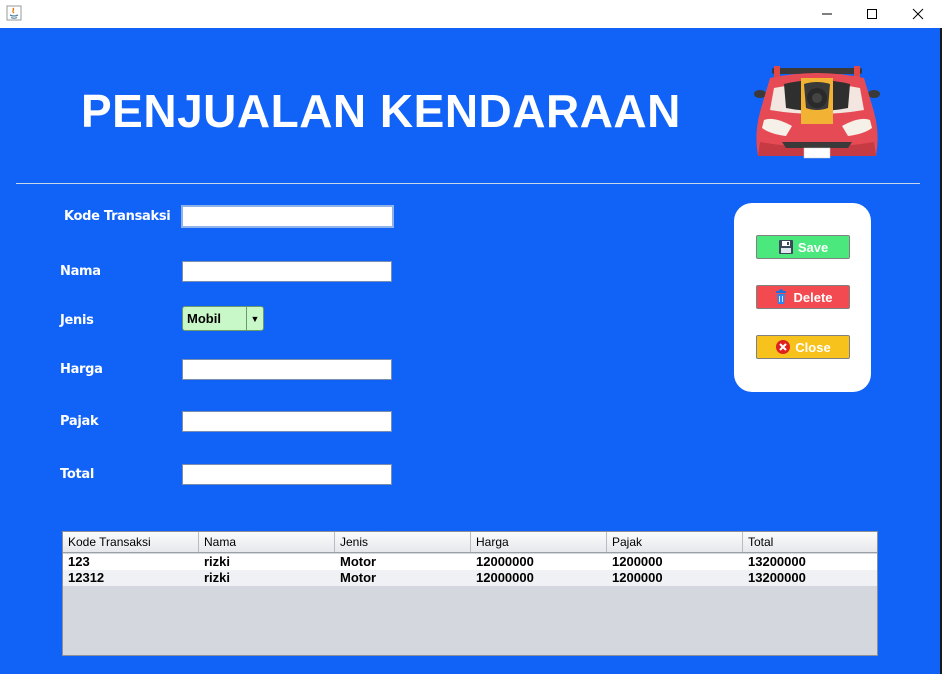 This screenshot has width=942, height=674. I want to click on floppy-disk-icon, so click(786, 247).